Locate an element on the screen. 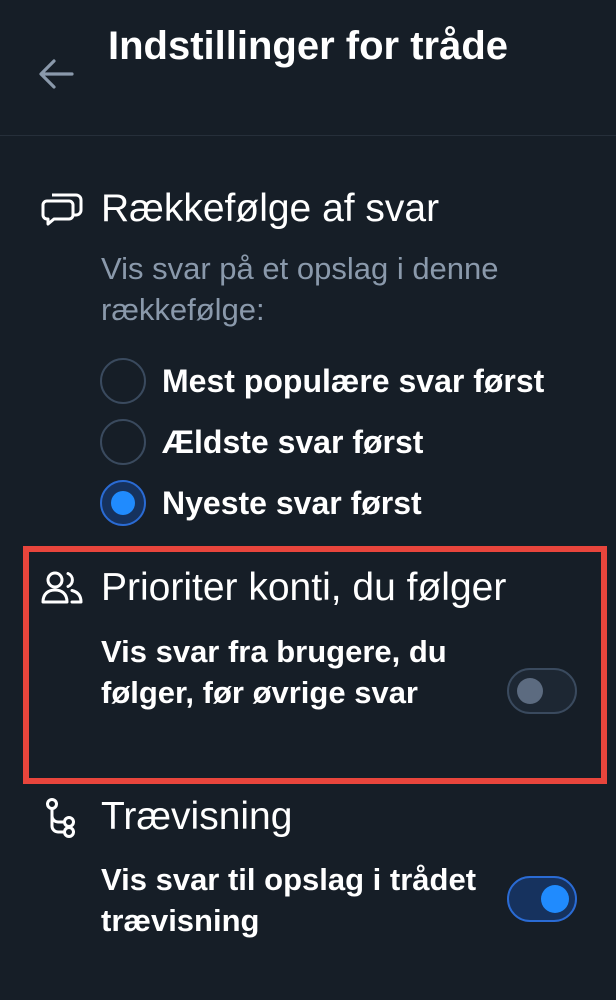 This screenshot has height=1000, width=616. page-title: Indstillinger for tråde is located at coordinates (308, 46).